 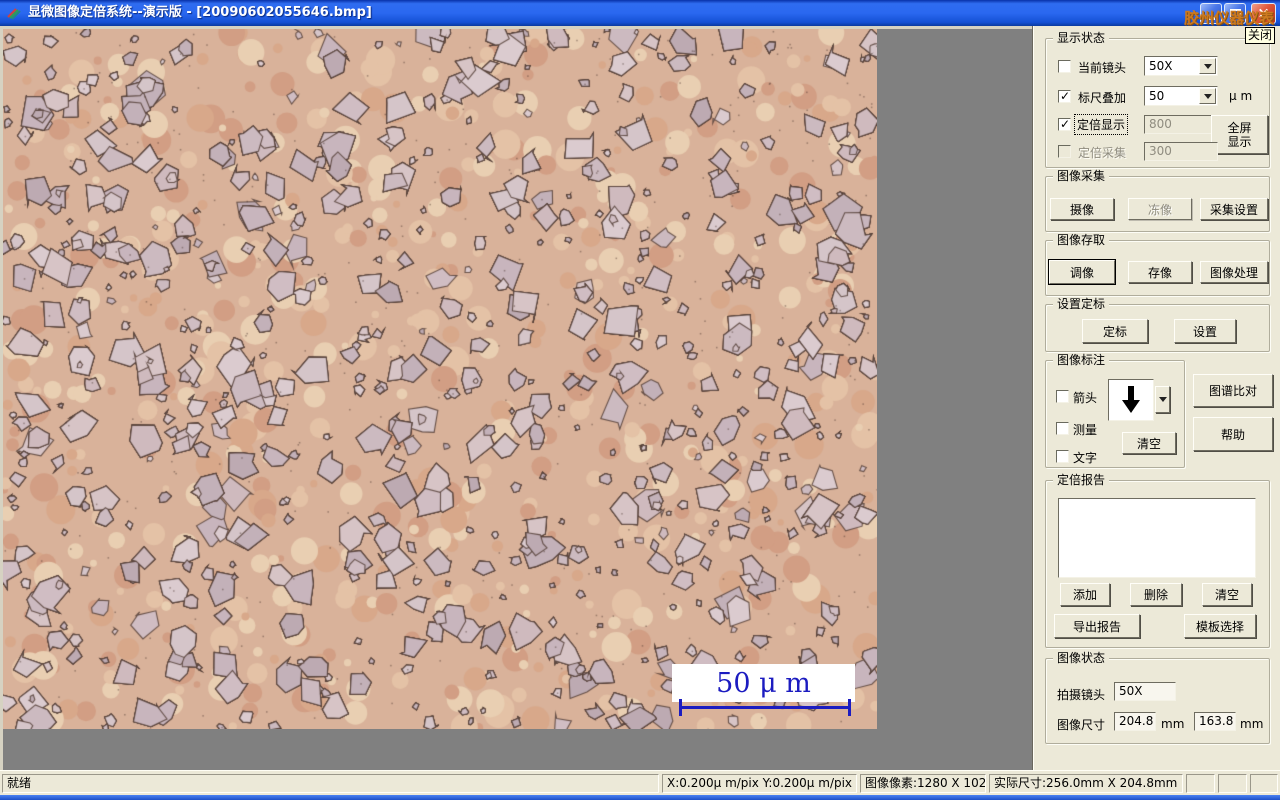 I want to click on scale-bar-line, so click(x=765, y=707).